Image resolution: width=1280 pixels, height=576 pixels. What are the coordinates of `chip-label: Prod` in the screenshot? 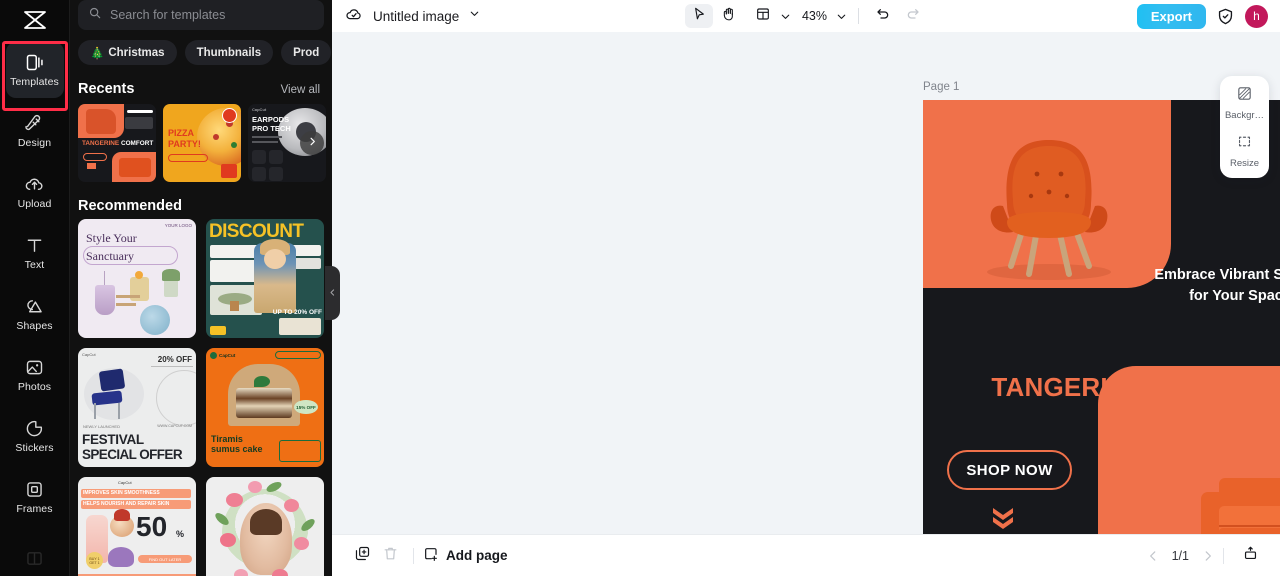 It's located at (306, 52).